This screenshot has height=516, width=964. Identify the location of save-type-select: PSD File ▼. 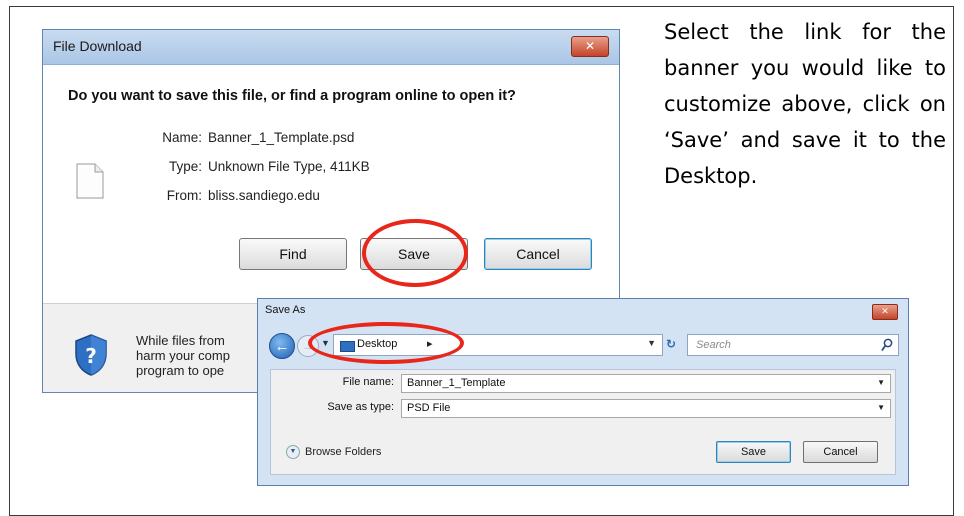
(646, 408).